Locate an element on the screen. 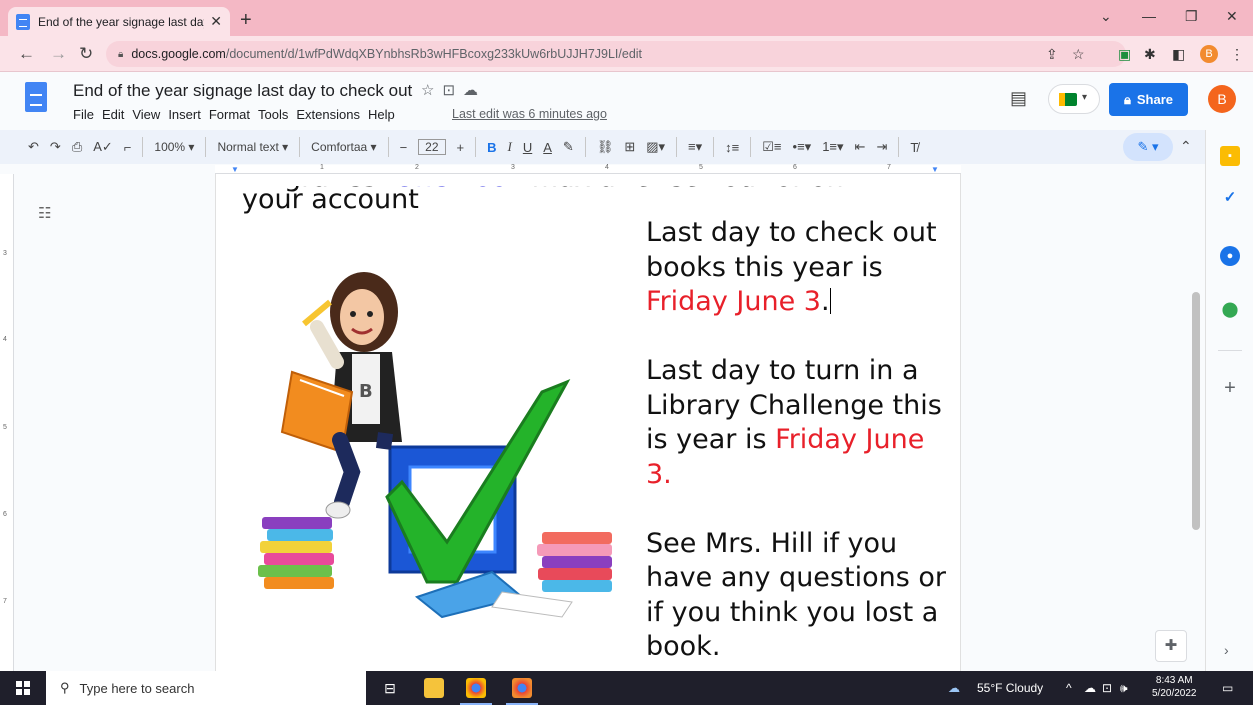 The height and width of the screenshot is (705, 1253). text-color-button: A is located at coordinates (547, 147).